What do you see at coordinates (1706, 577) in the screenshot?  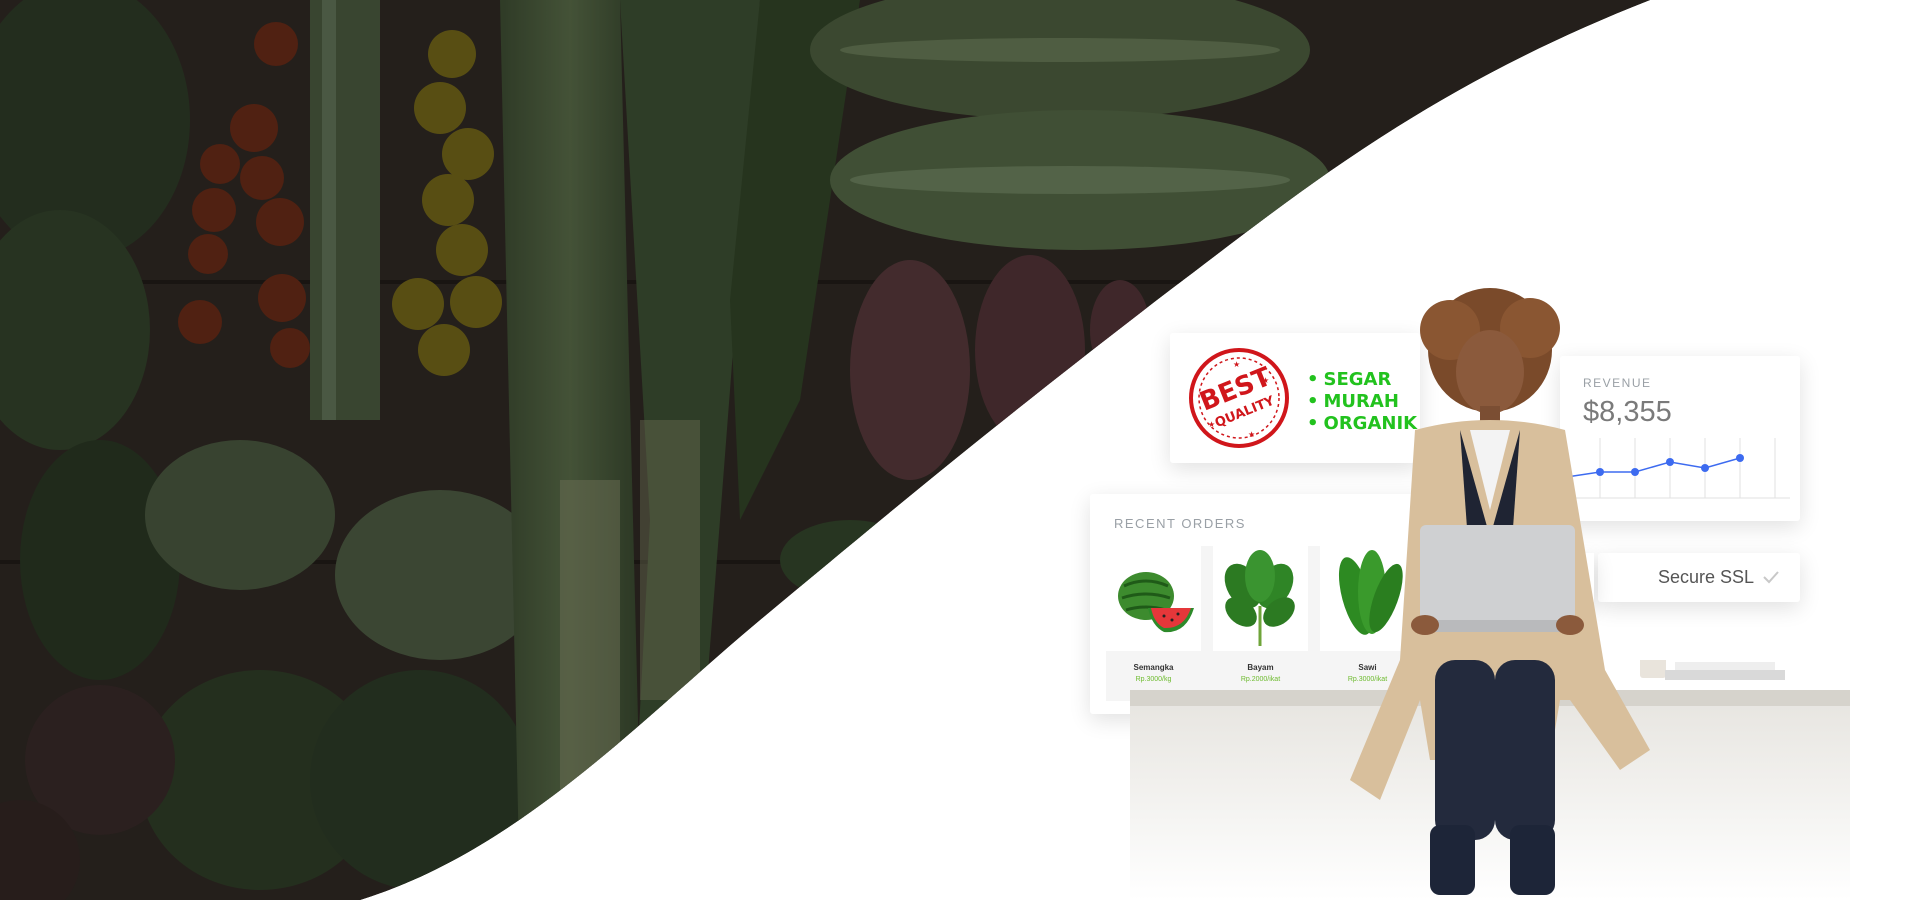 I see `secure-ssl-label: Secure SSL` at bounding box center [1706, 577].